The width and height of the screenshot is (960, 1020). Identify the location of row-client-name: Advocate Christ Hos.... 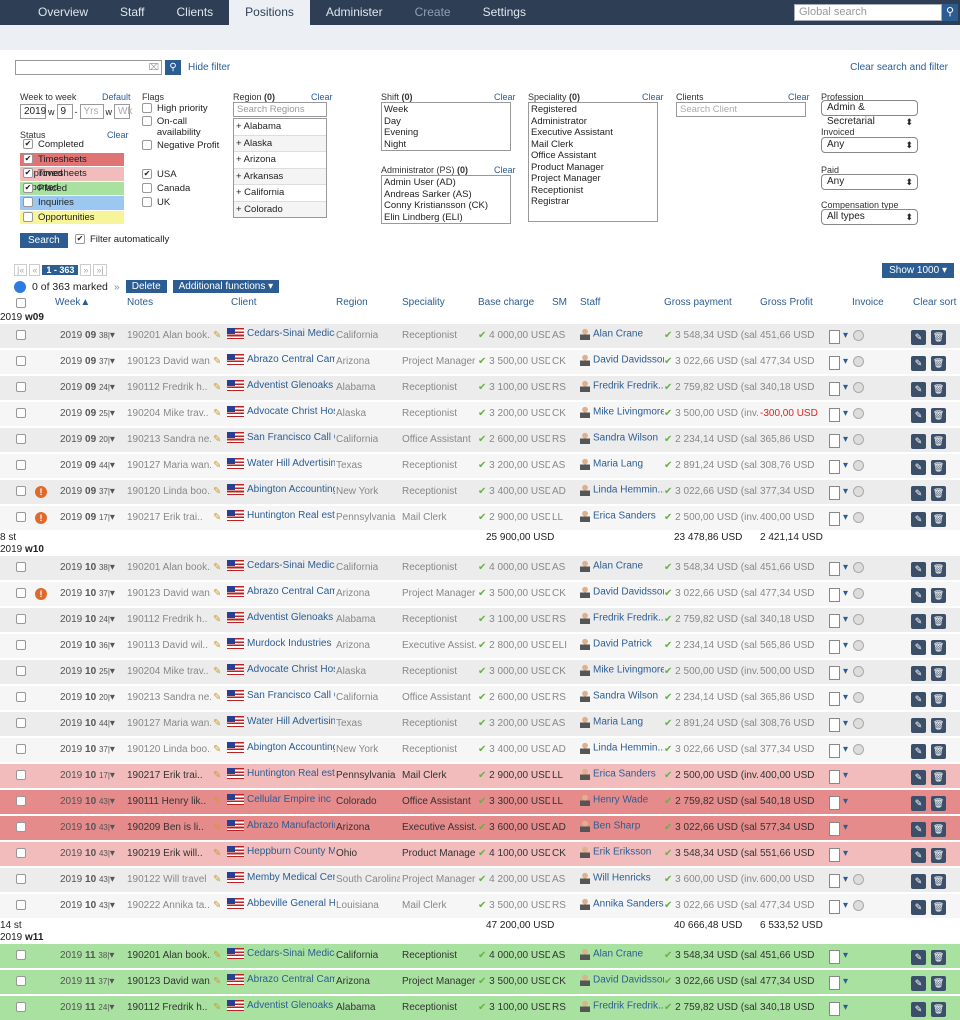
(291, 411).